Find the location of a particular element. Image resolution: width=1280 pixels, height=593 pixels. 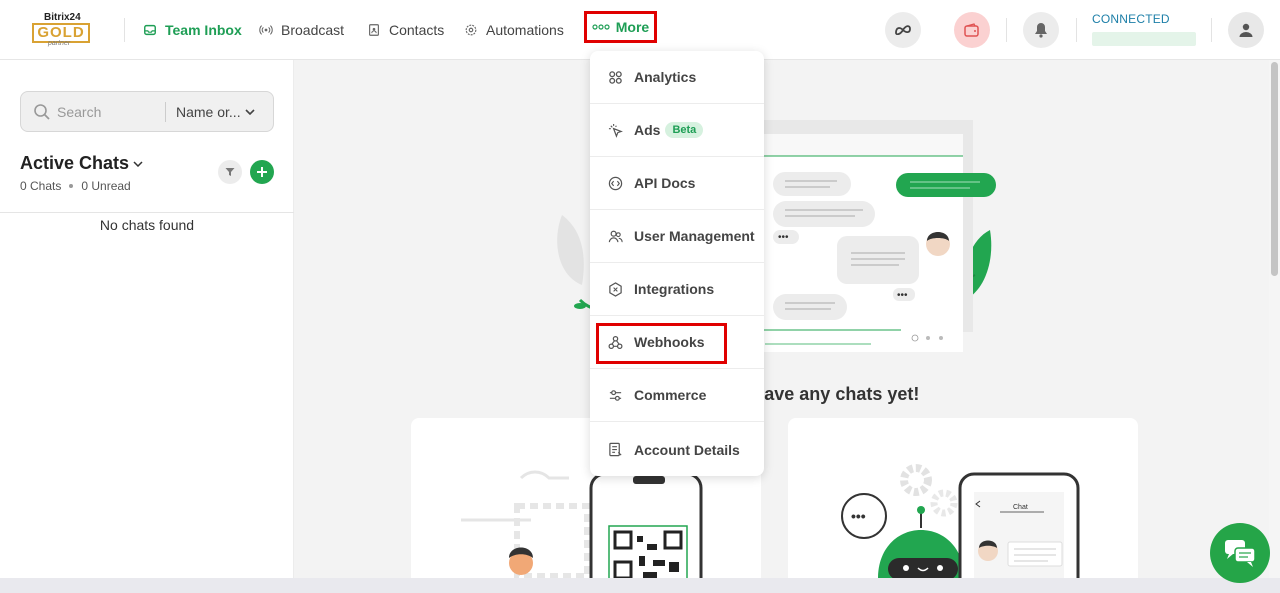

menu-item-label: Ads is located at coordinates (647, 130).